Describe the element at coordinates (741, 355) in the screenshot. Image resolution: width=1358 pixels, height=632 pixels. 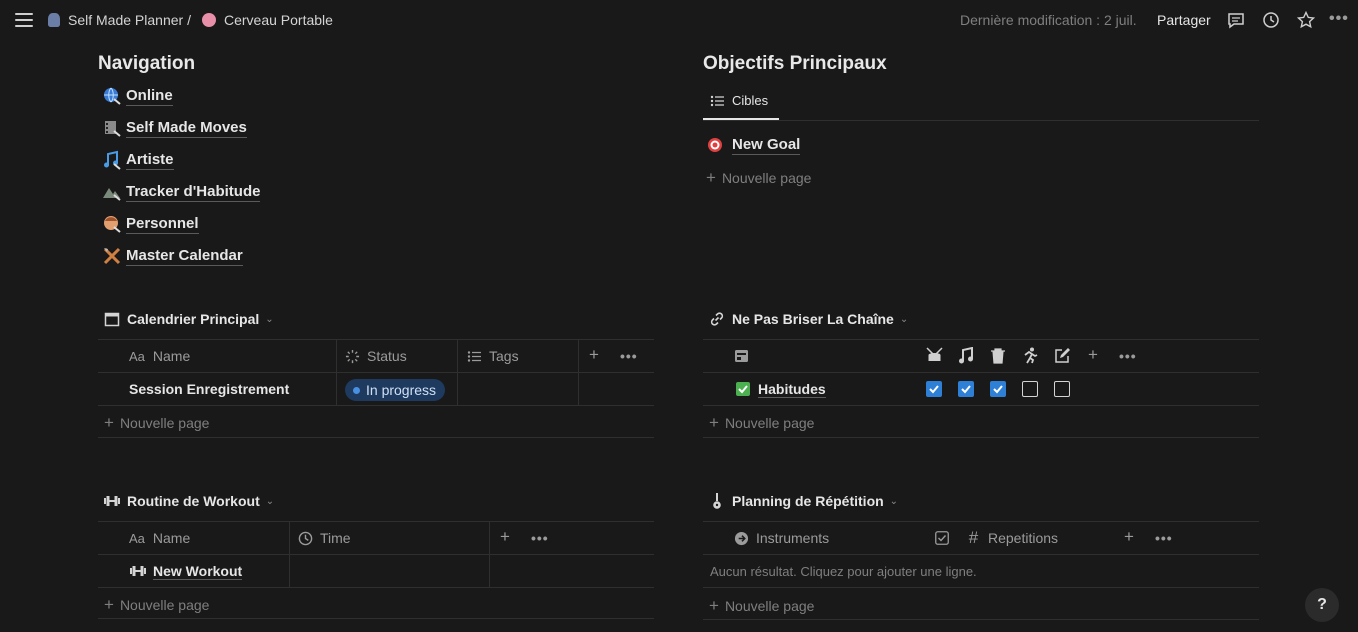
I see `date-icon` at that location.